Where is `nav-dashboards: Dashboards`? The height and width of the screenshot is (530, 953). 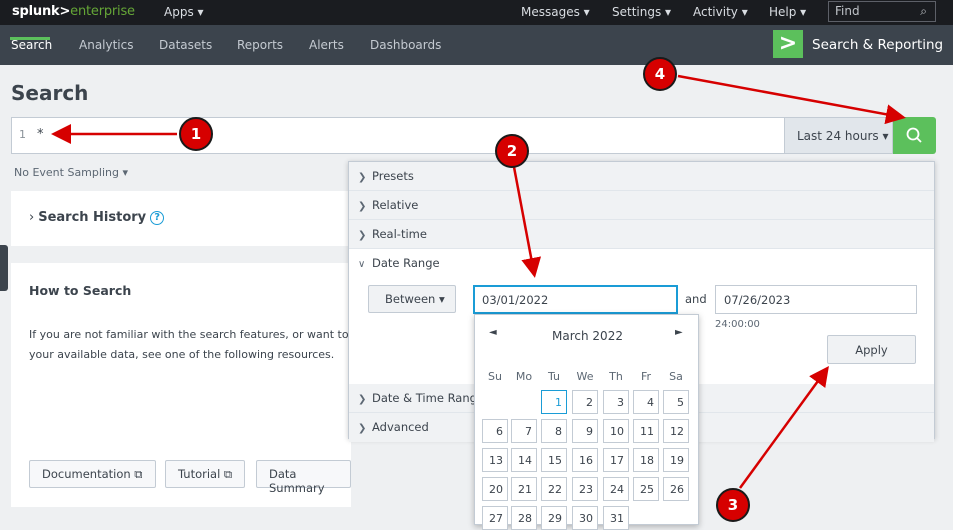 nav-dashboards: Dashboards is located at coordinates (405, 45).